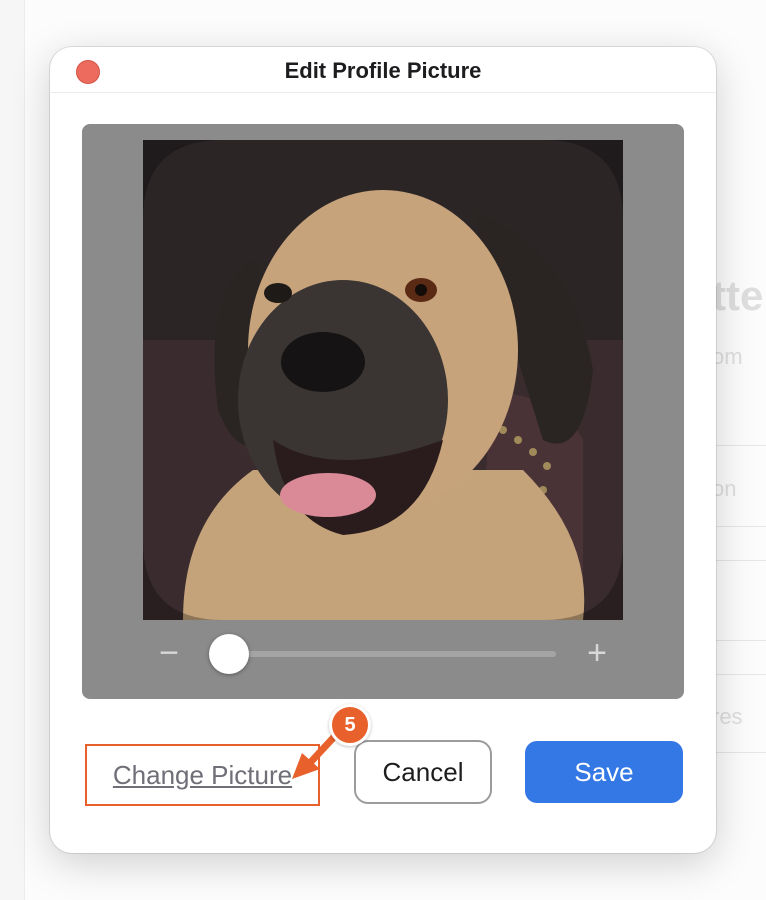 The image size is (766, 900). I want to click on dialog-titlebar: Edit Profile Picture, so click(383, 70).